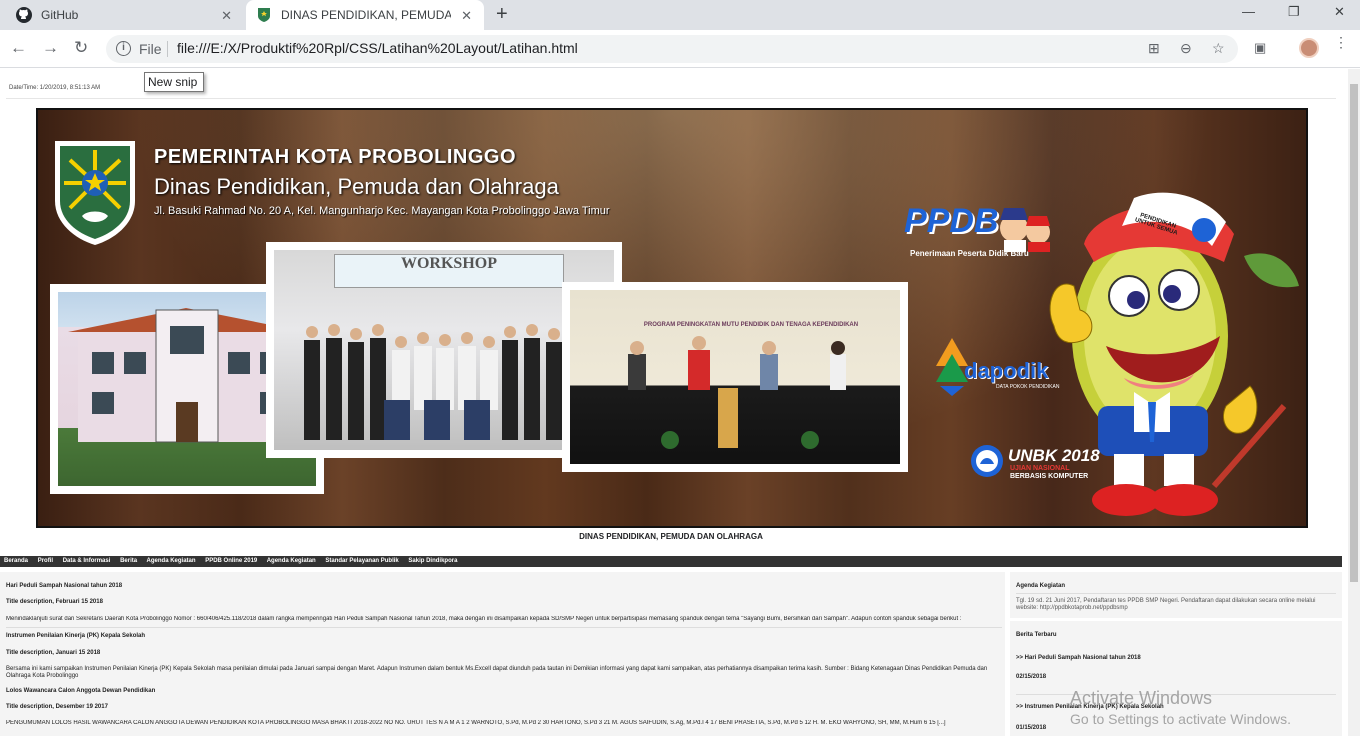 The image size is (1360, 736). What do you see at coordinates (1154, 48) in the screenshot?
I see `translate-icon: ⊞` at bounding box center [1154, 48].